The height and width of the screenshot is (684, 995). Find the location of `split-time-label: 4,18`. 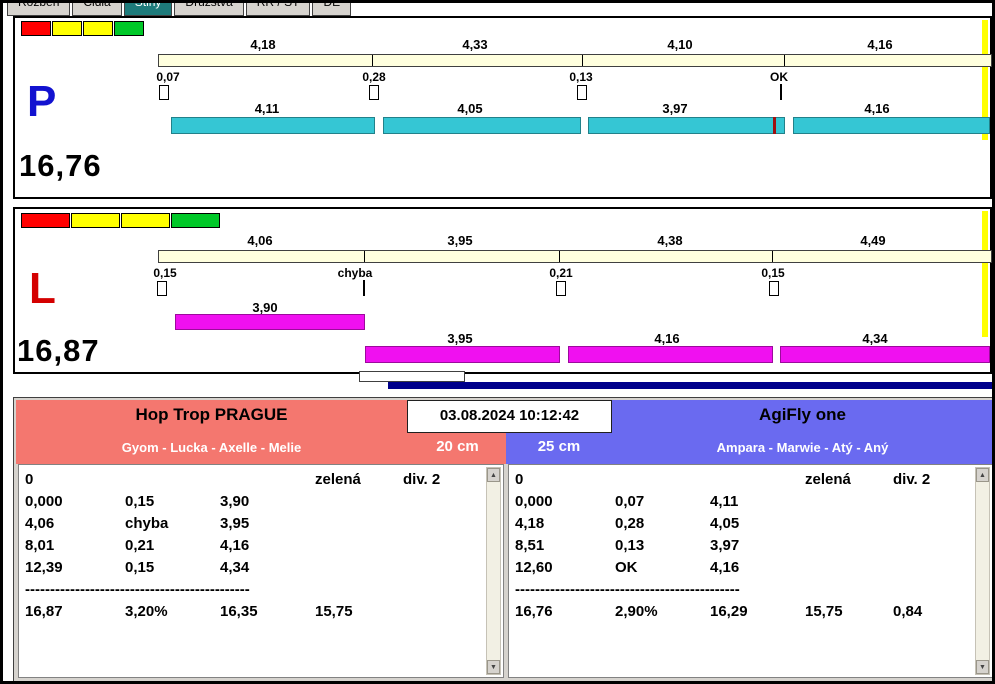

split-time-label: 4,18 is located at coordinates (263, 44).